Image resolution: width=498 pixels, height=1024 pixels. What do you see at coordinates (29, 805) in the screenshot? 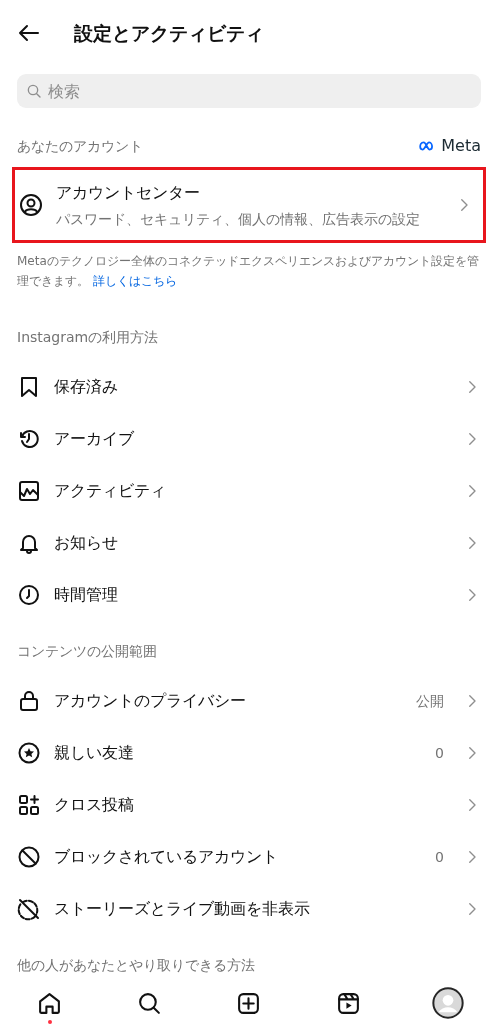
I see `grid-plus-icon` at bounding box center [29, 805].